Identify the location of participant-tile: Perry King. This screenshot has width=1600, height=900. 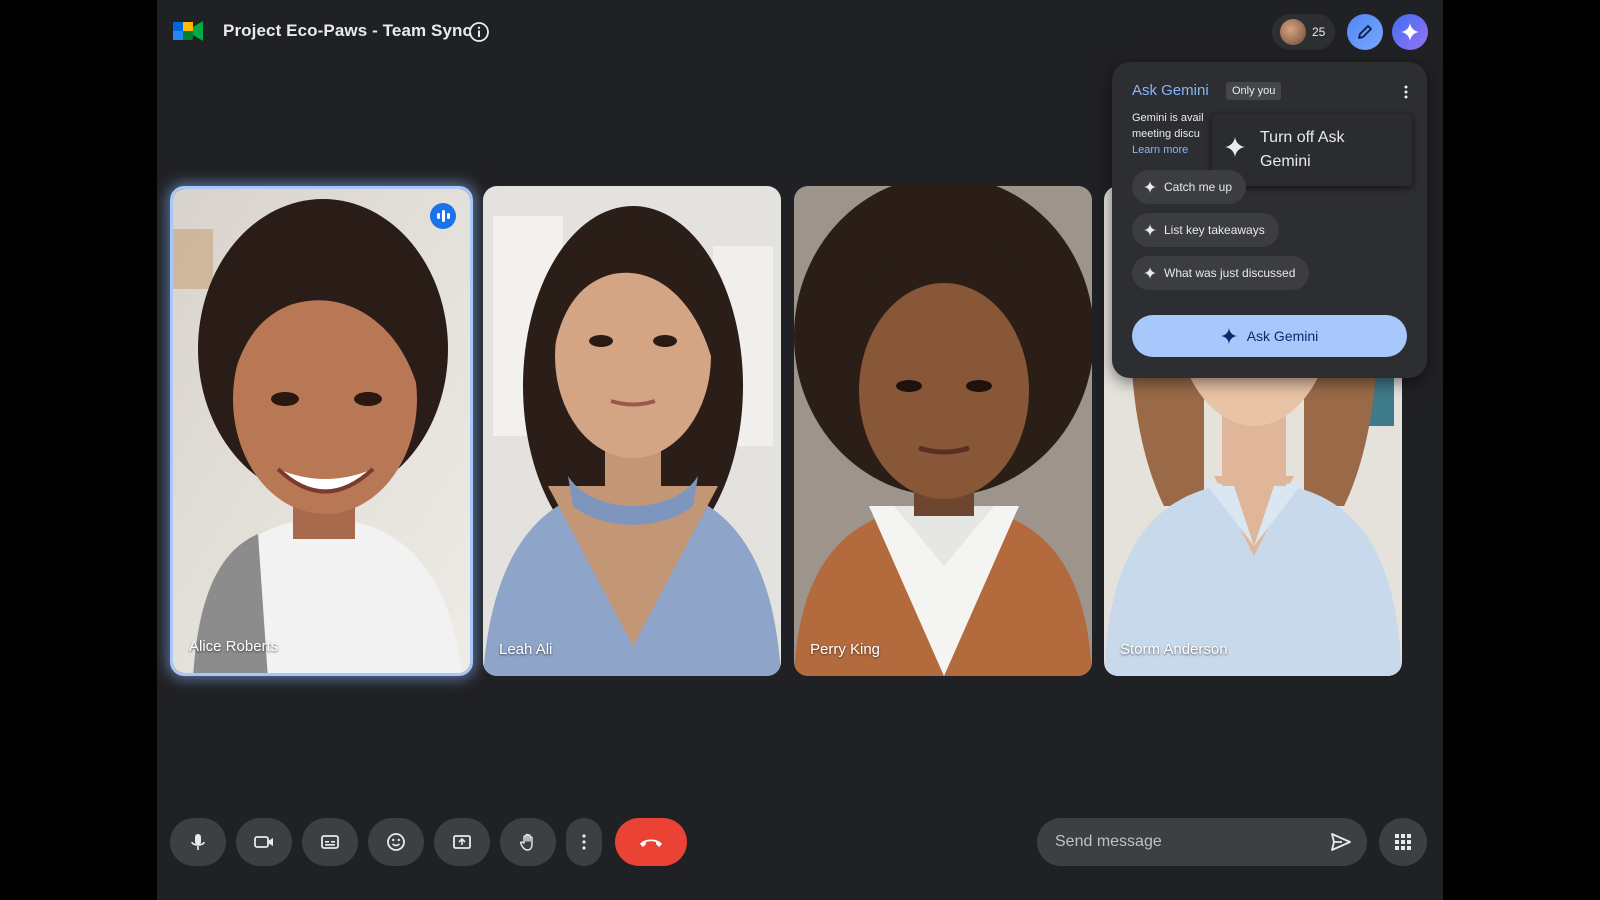
(943, 431).